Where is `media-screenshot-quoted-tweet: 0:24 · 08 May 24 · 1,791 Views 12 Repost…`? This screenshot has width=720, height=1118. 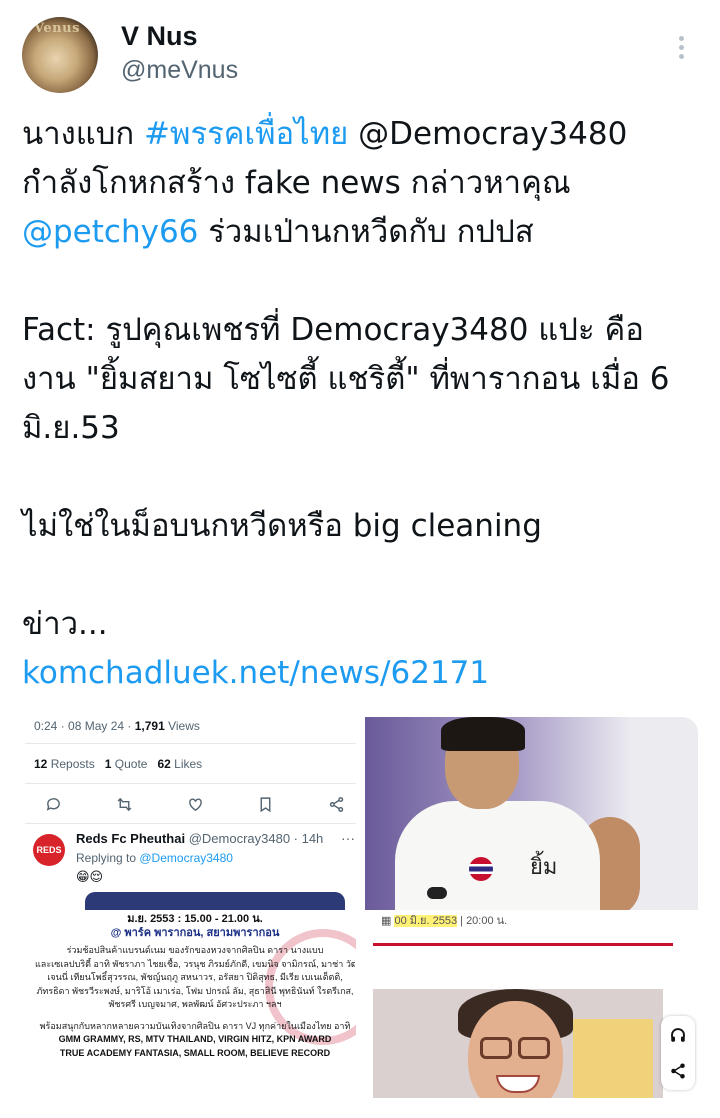
media-screenshot-quoted-tweet: 0:24 · 08 May 24 · 1,791 Views 12 Repost… is located at coordinates (190, 813).